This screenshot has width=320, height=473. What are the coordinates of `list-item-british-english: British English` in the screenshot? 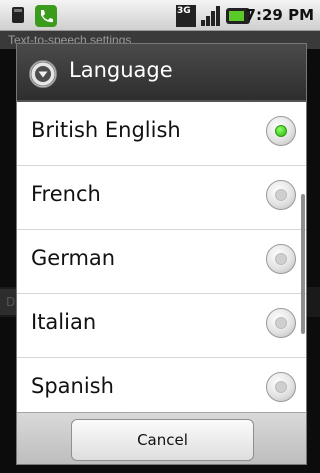 It's located at (161, 134).